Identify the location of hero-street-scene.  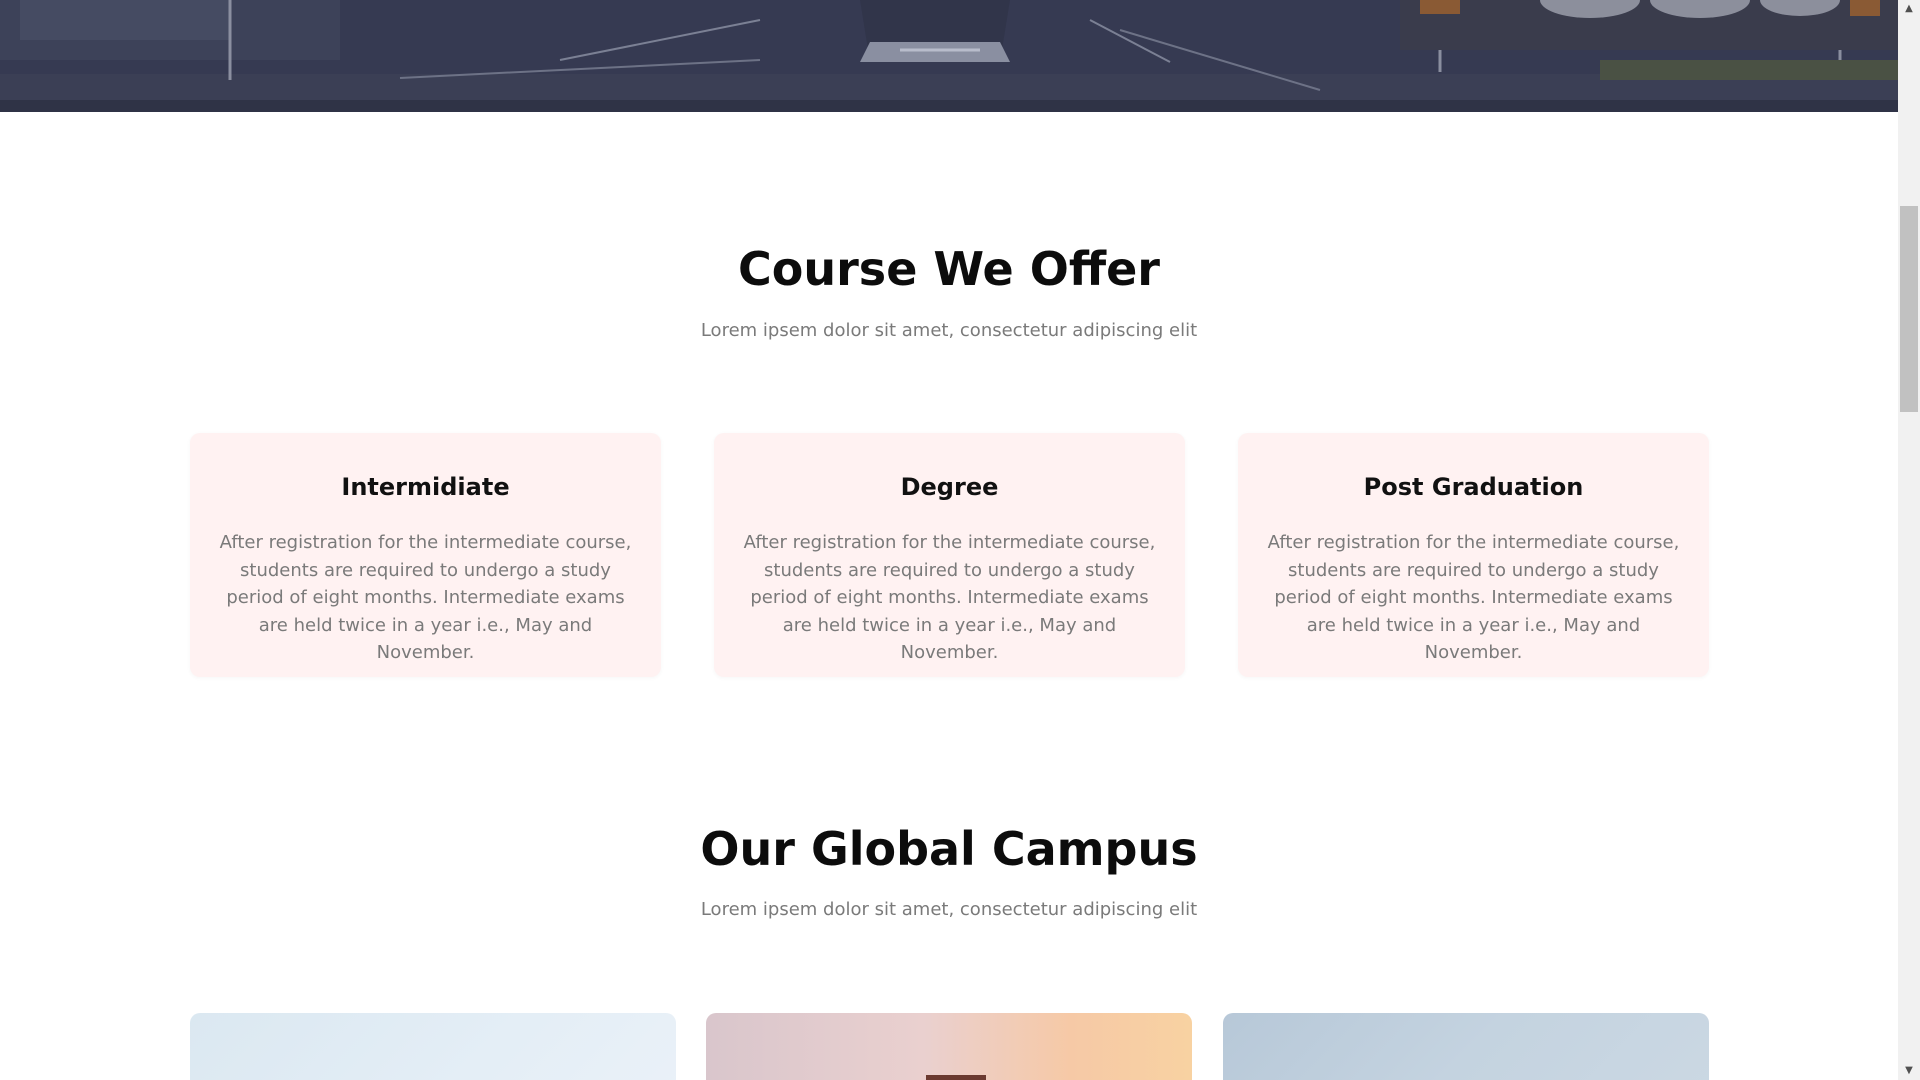
(949, 56).